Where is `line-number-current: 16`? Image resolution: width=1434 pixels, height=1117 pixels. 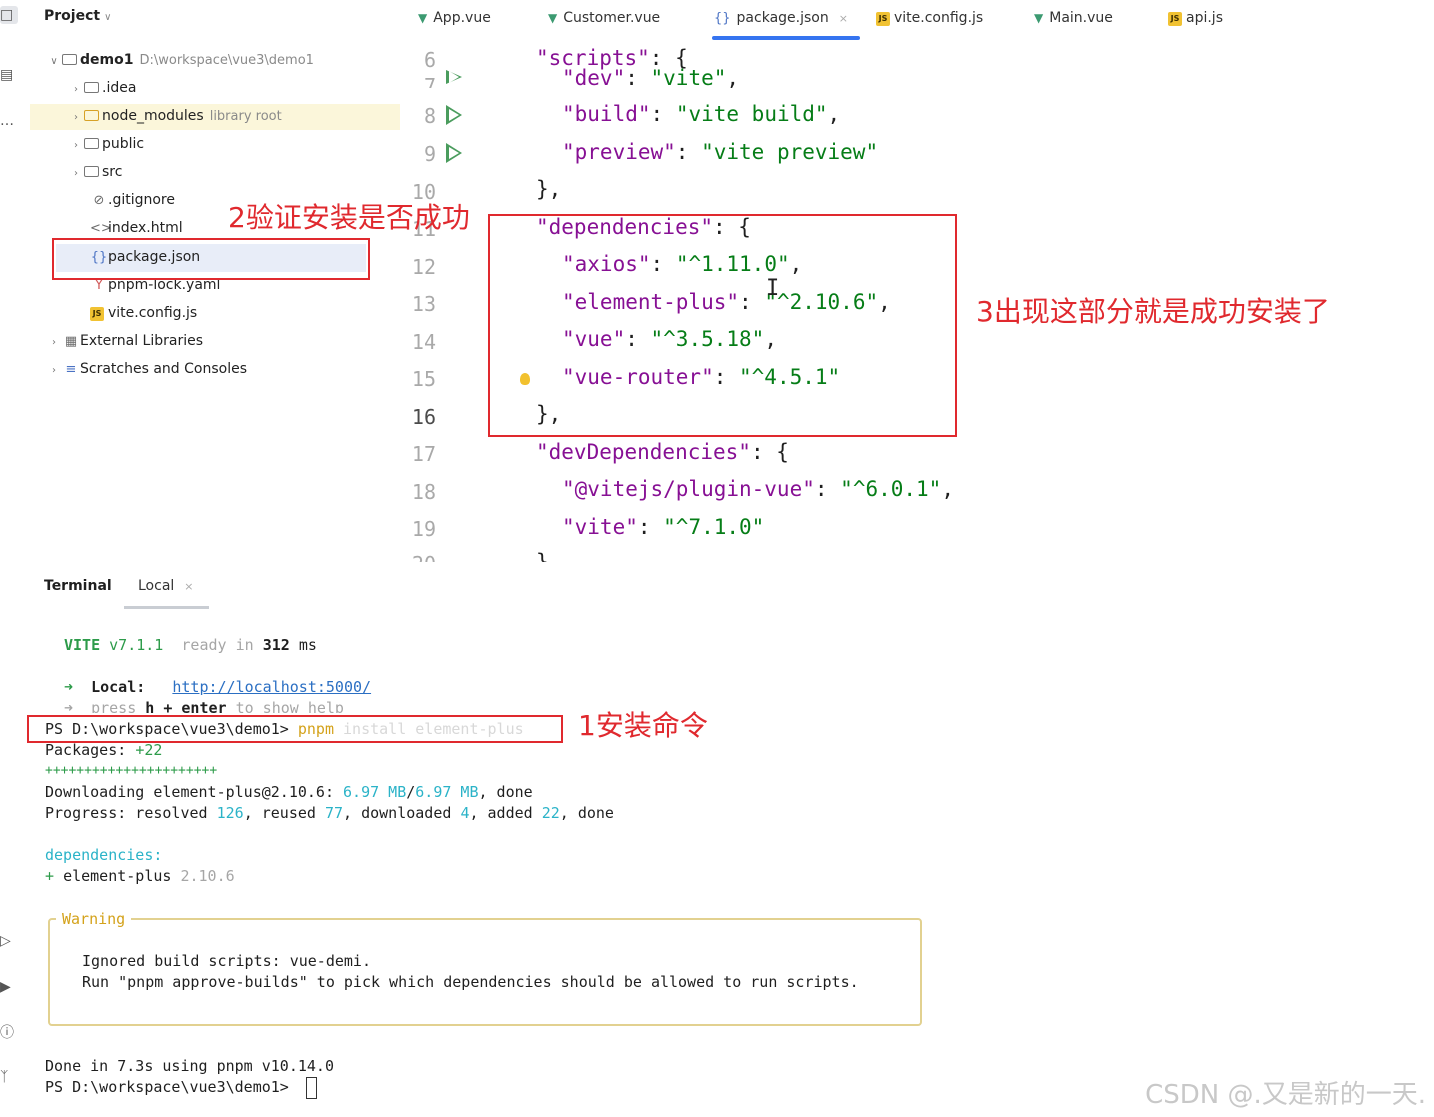 line-number-current: 16 is located at coordinates (423, 417).